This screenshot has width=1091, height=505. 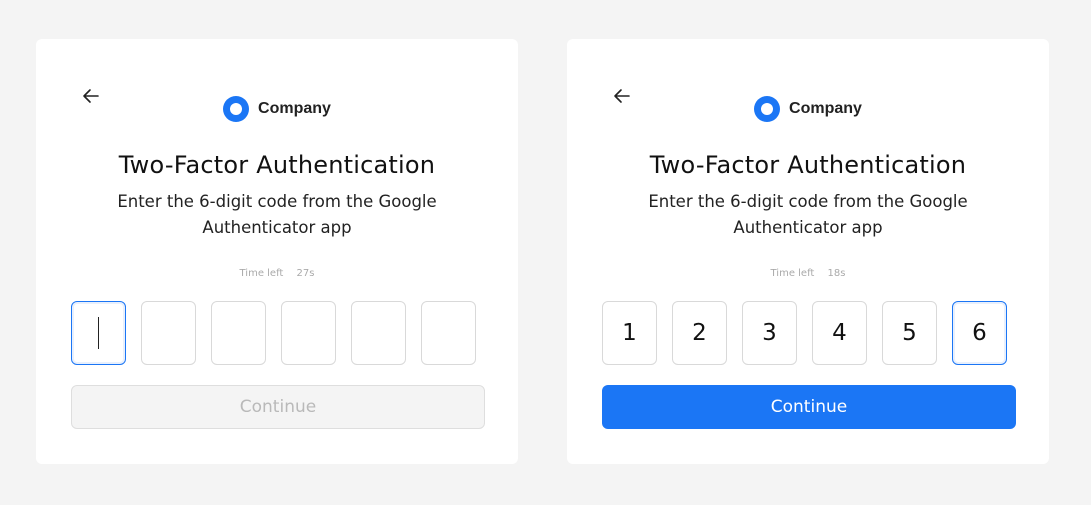 I want to click on otp-digit-input: 4, so click(x=839, y=333).